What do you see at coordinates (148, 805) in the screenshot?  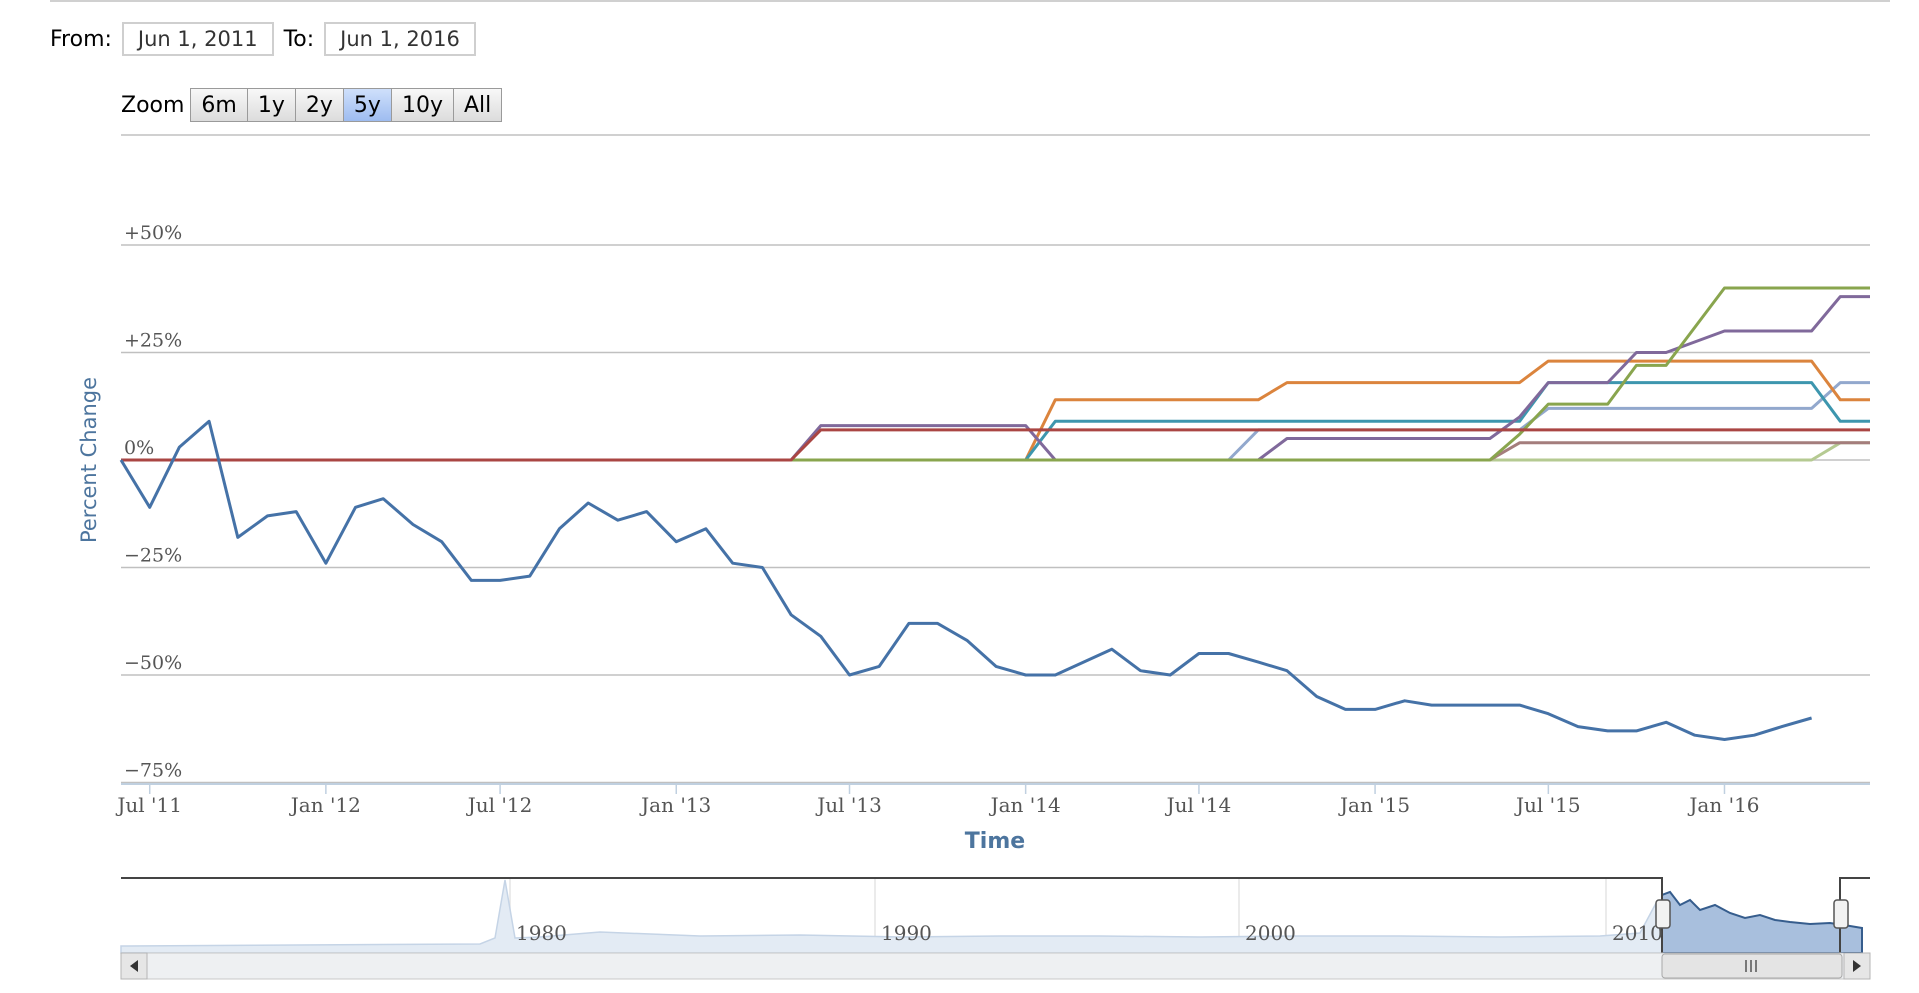 I see `x-tick-label: Jul '11` at bounding box center [148, 805].